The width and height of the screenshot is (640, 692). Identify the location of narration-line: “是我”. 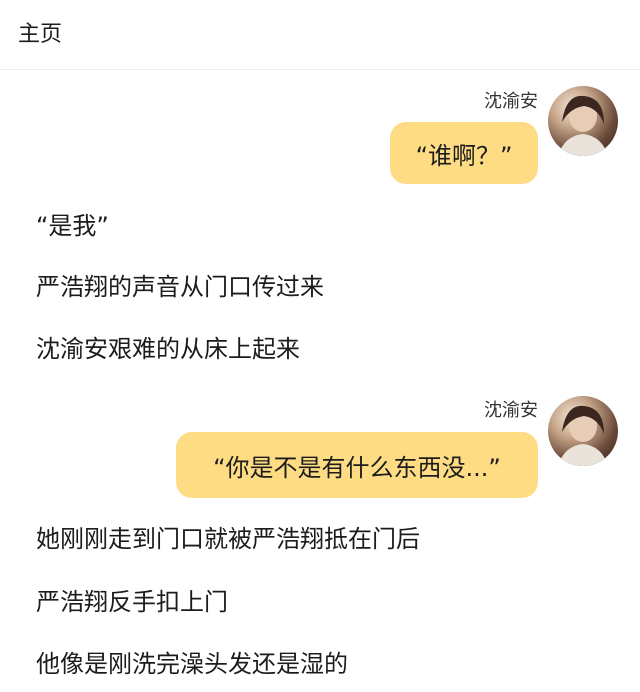
(72, 226).